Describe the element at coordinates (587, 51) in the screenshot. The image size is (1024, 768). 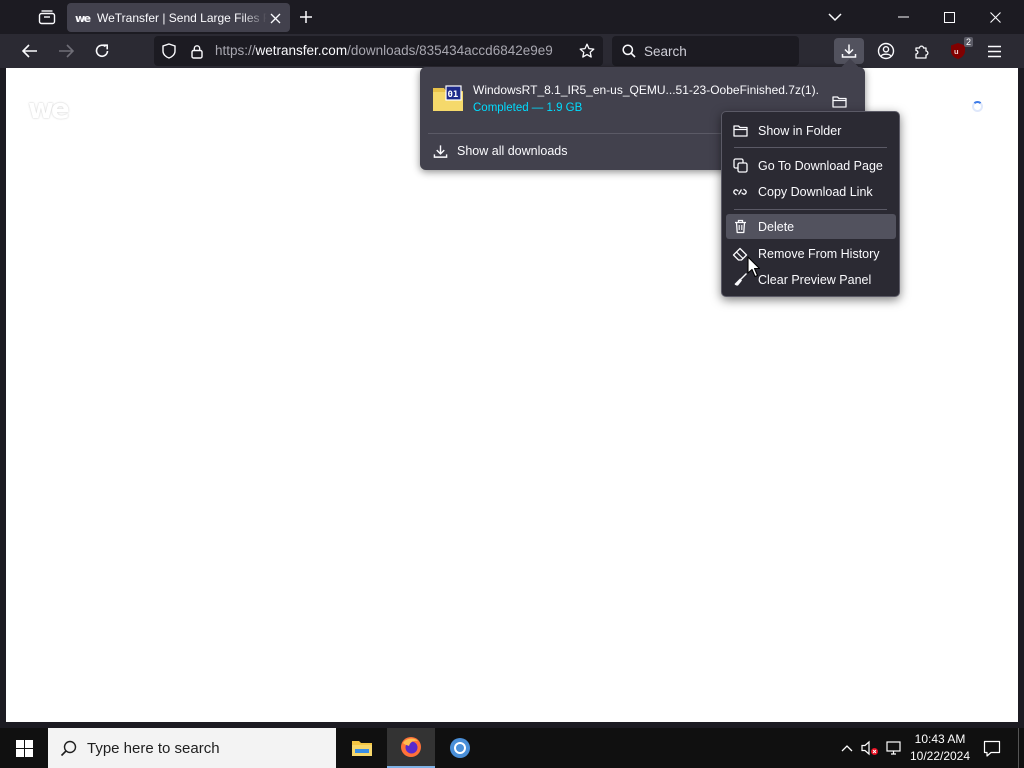
I see `bookmark-star-icon` at that location.